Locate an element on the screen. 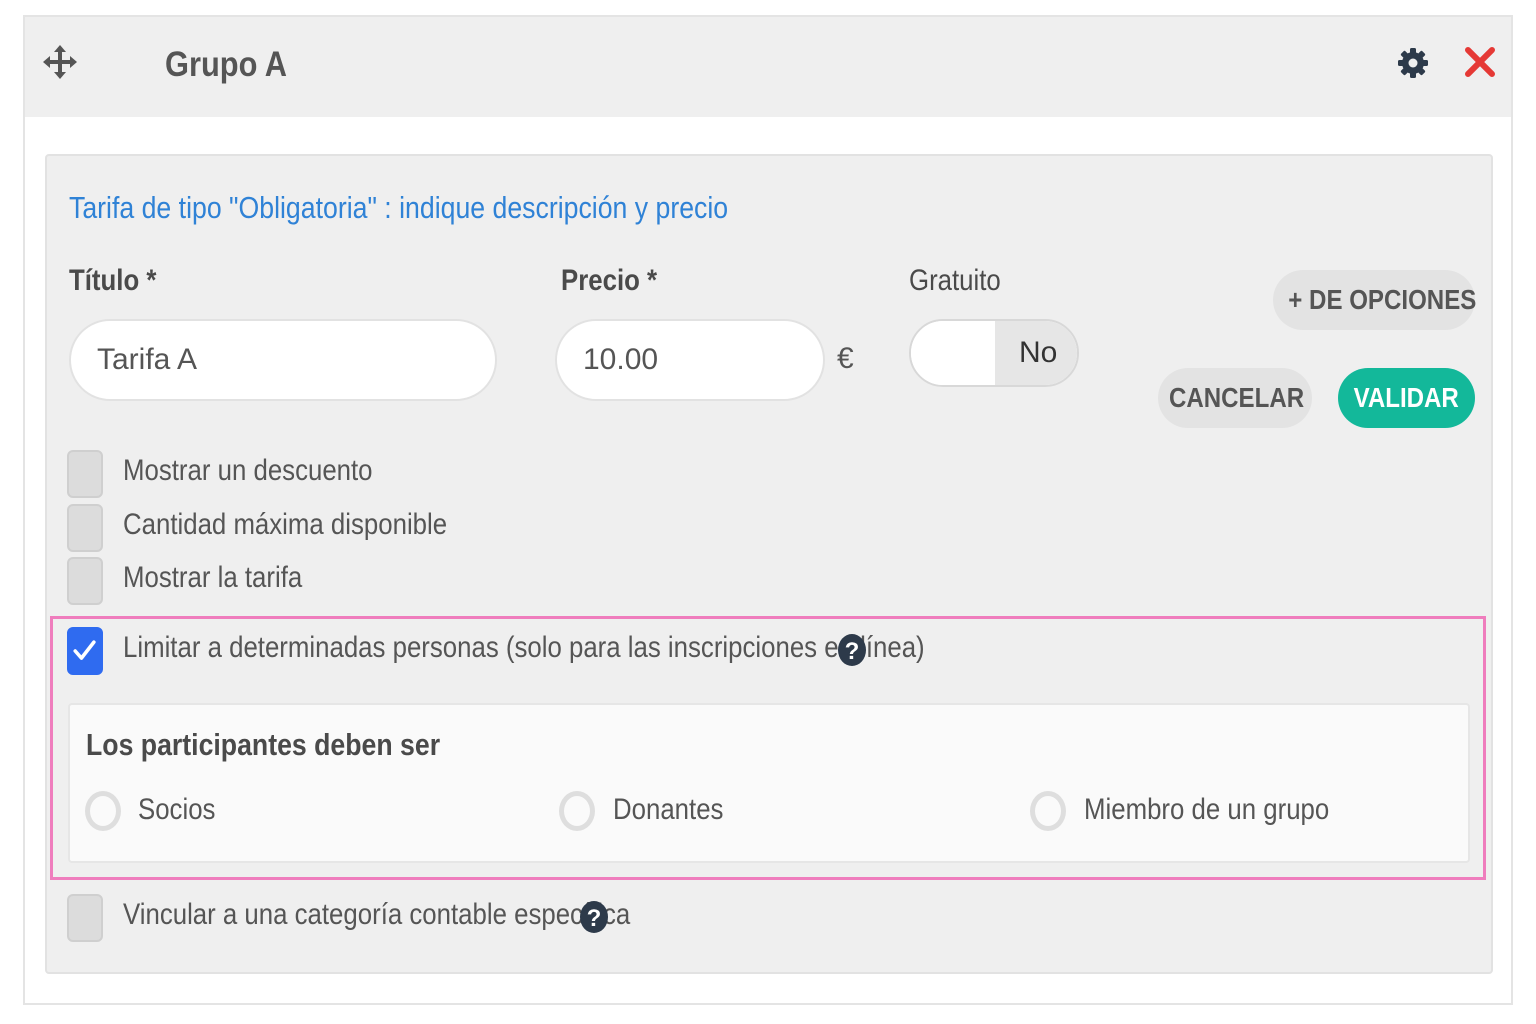  title-input is located at coordinates (283, 360).